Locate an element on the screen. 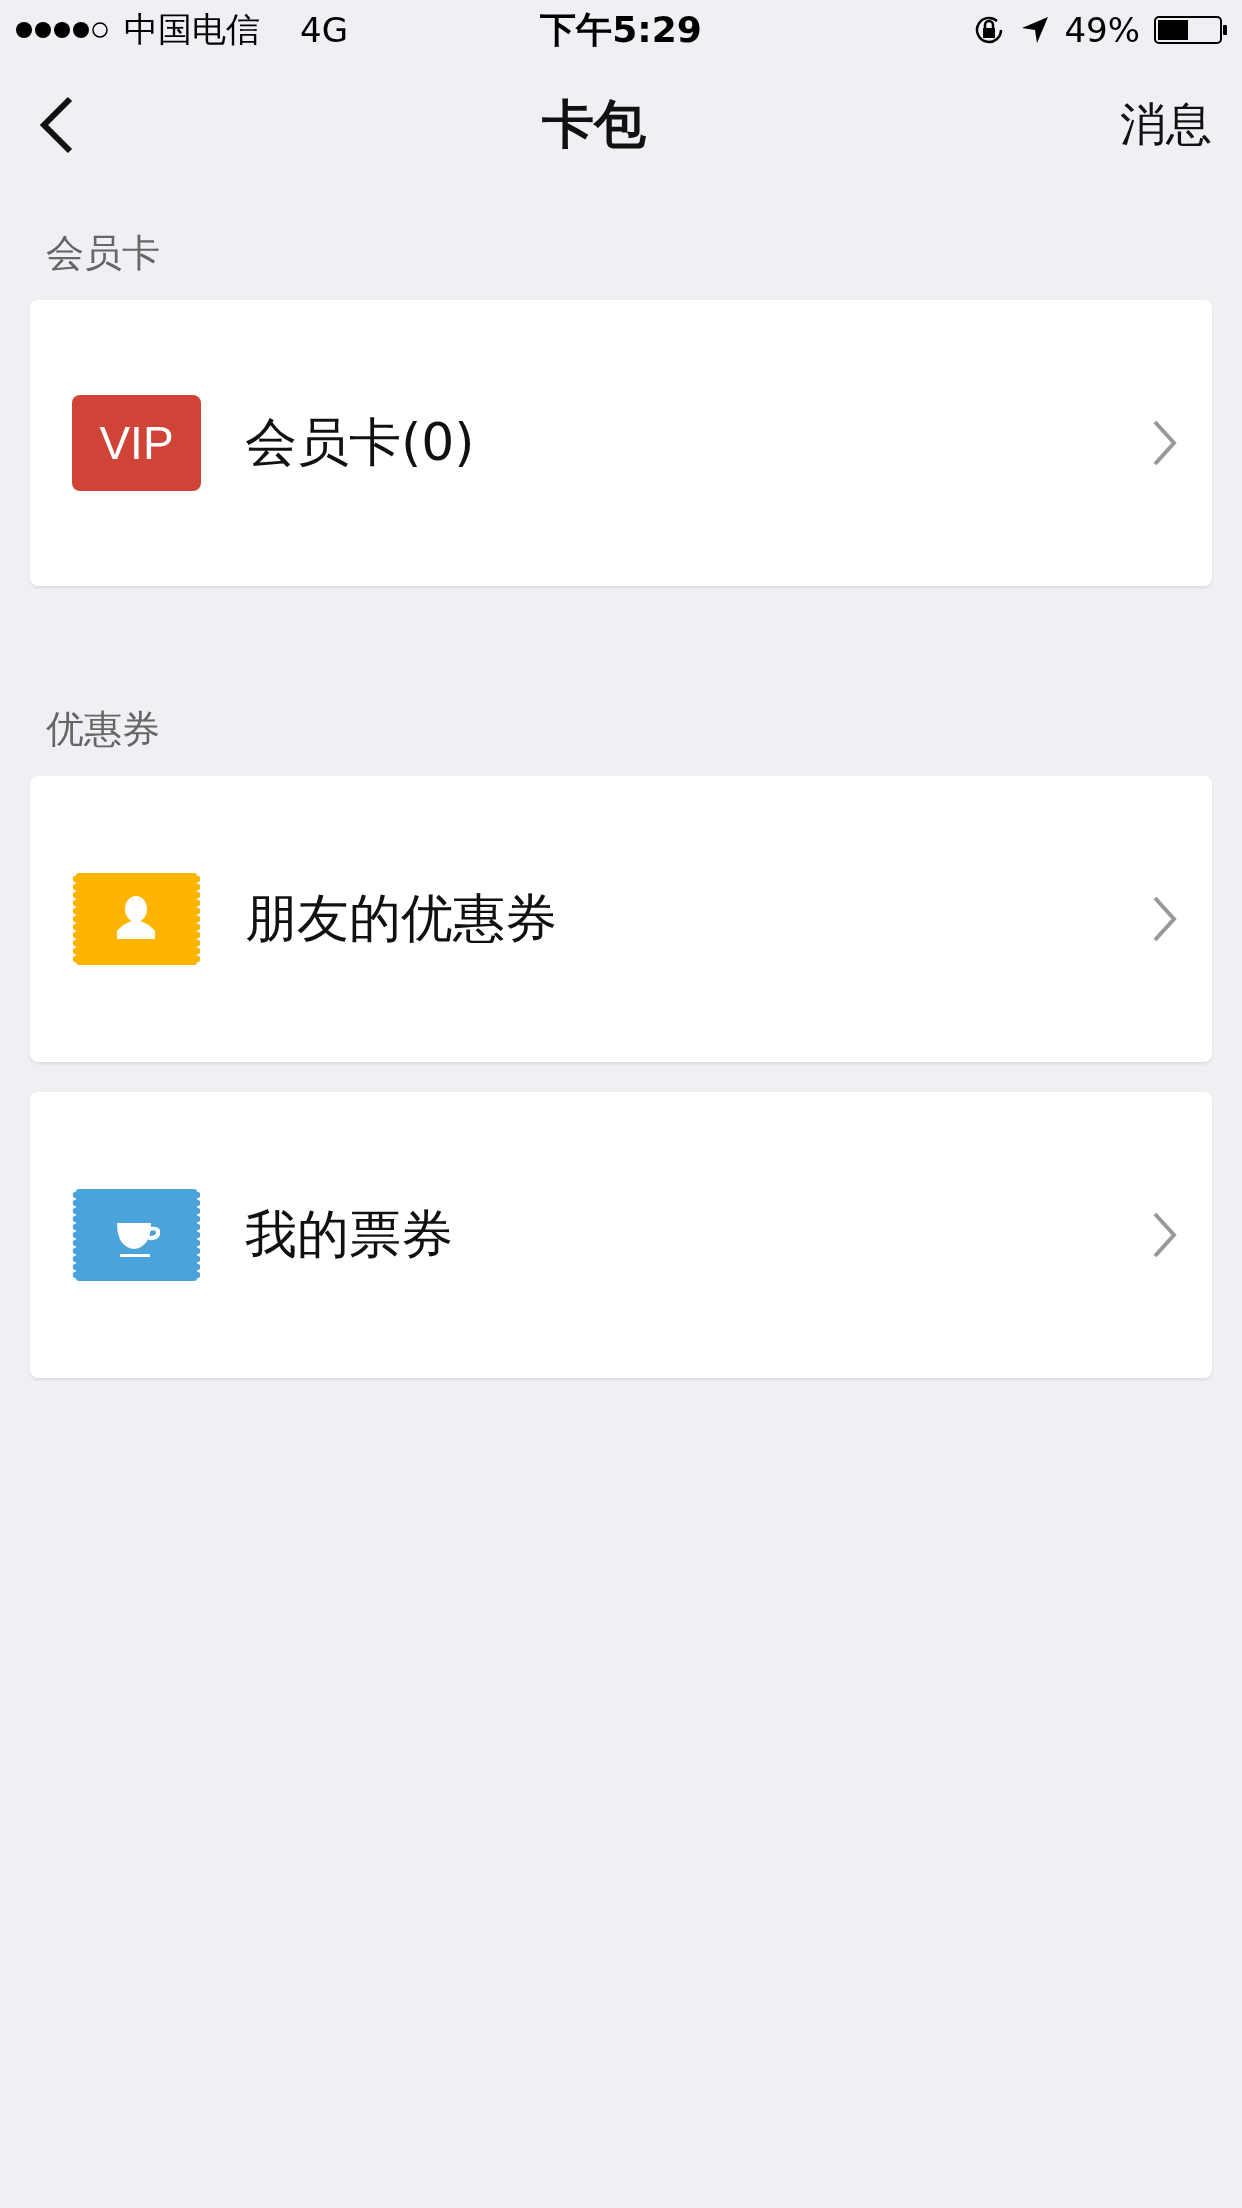  section-label: 优惠券 is located at coordinates (103, 729).